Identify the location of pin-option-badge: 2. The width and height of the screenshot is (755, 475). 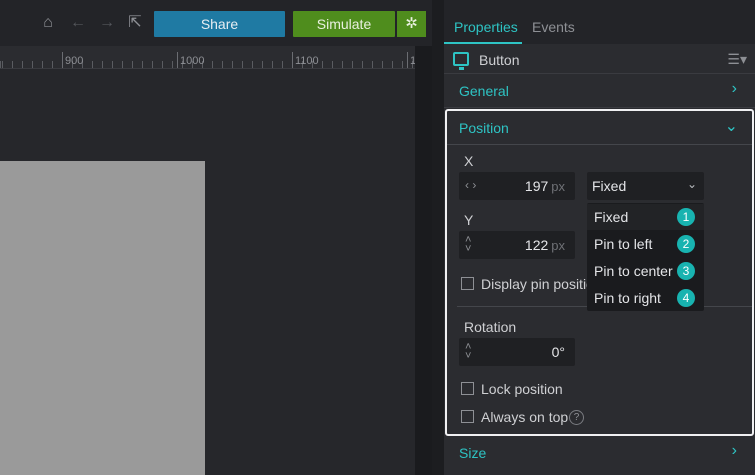
(686, 244).